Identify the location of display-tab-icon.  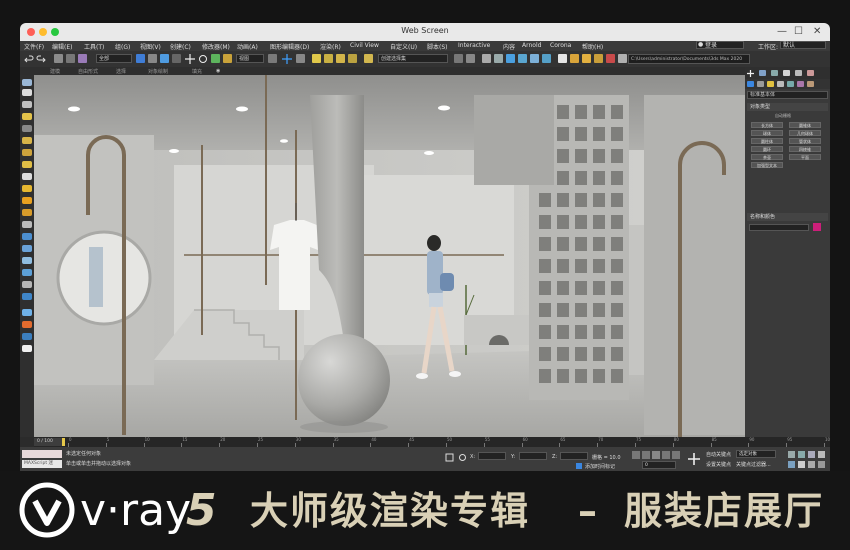
(798, 73).